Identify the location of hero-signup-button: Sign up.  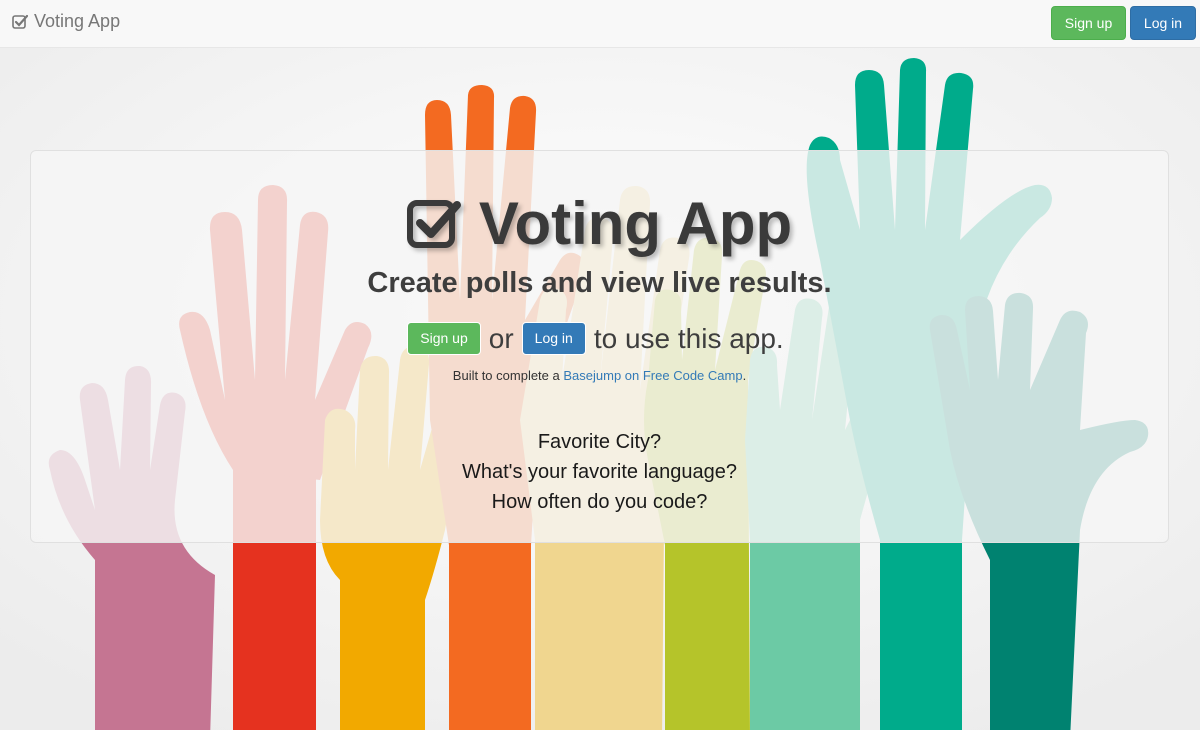
(444, 338).